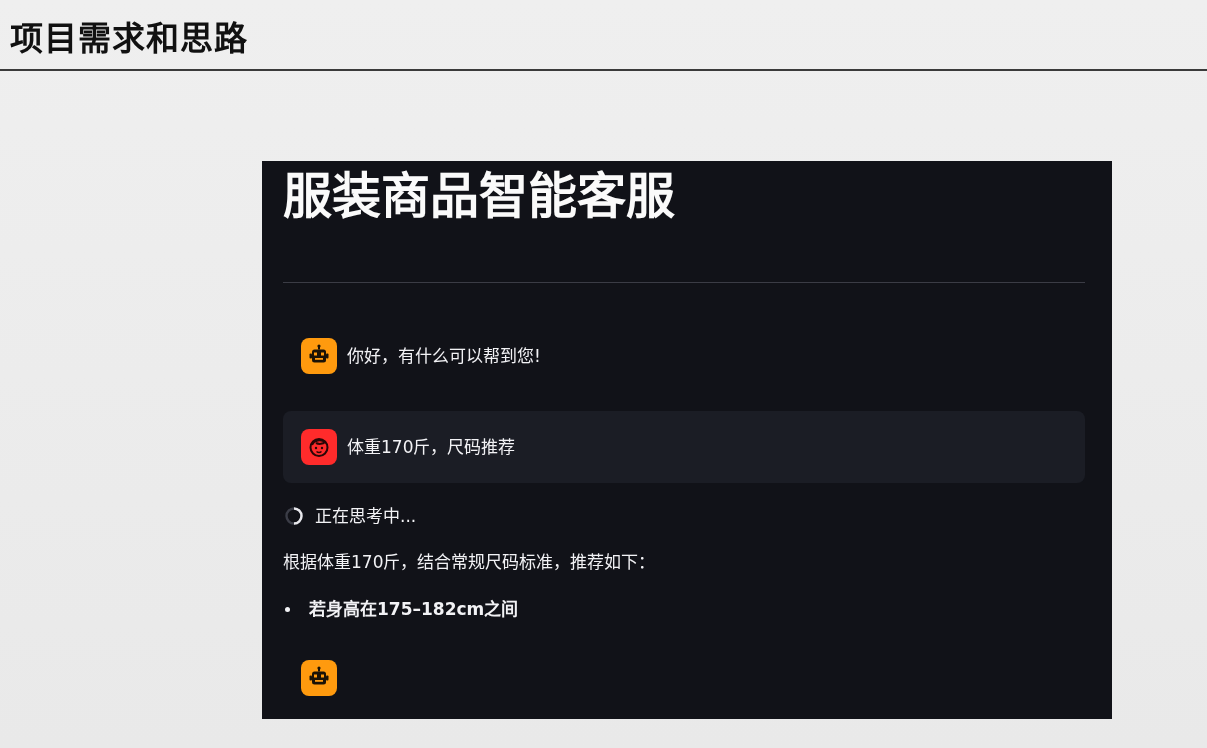  What do you see at coordinates (444, 356) in the screenshot?
I see `message-text: 你好，有什么可以帮到您!` at bounding box center [444, 356].